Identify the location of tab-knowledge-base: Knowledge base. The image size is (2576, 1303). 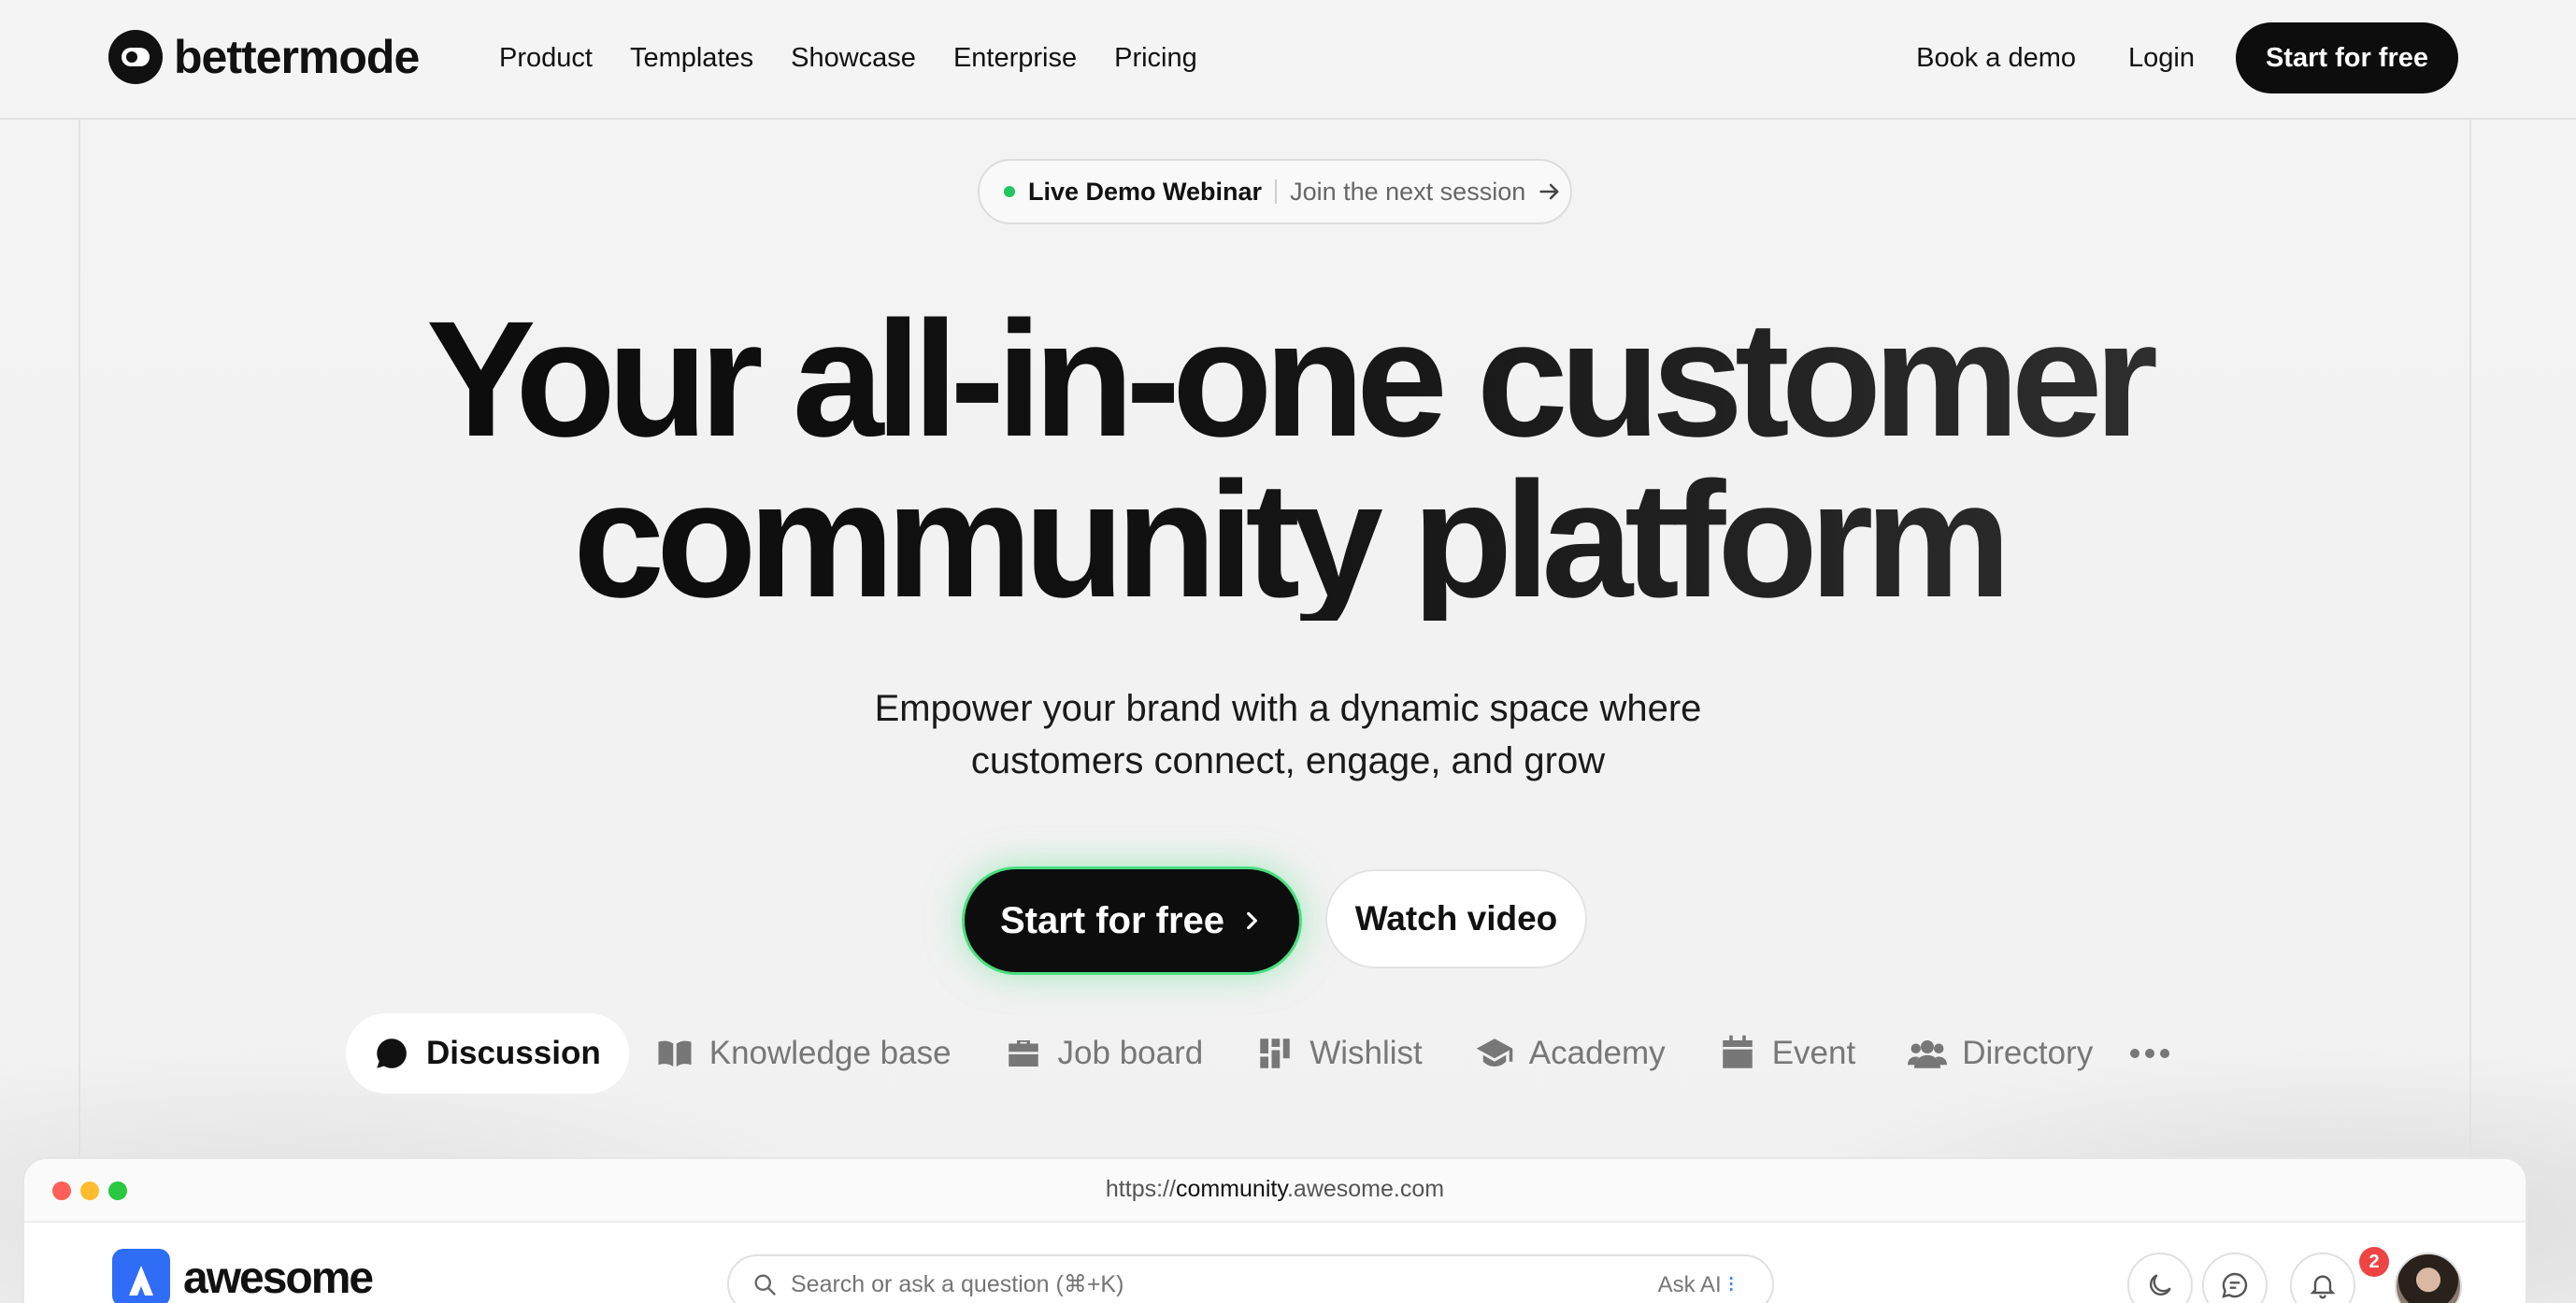
(803, 1053).